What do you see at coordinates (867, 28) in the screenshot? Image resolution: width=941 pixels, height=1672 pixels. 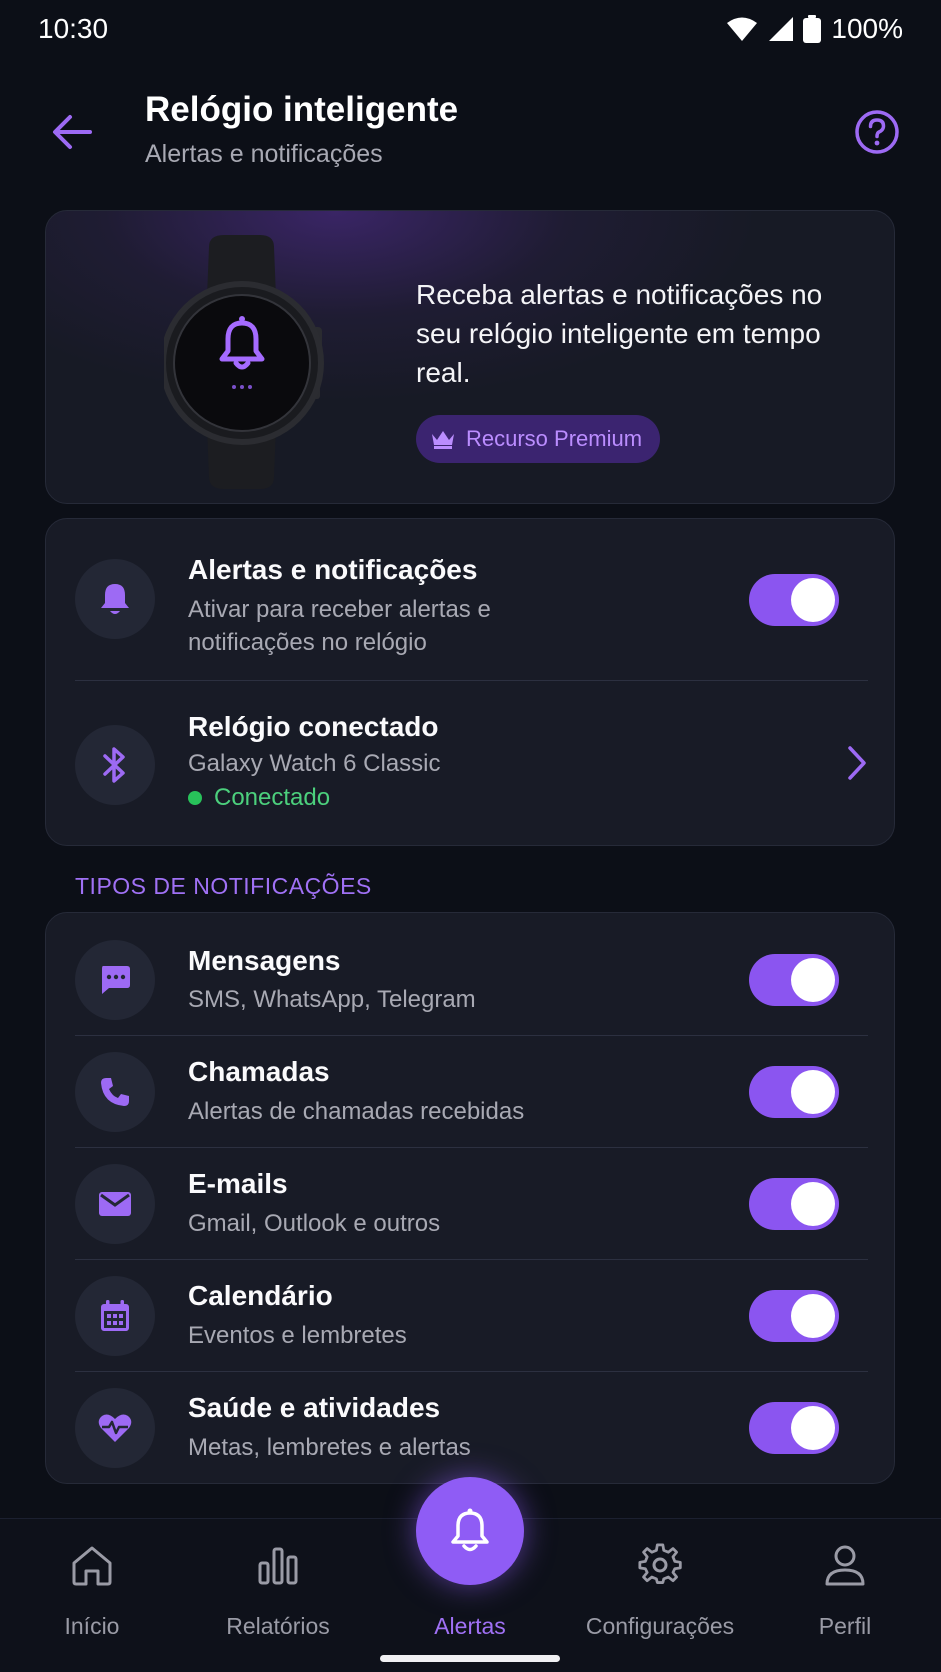 I see `battery-percent: 100%` at bounding box center [867, 28].